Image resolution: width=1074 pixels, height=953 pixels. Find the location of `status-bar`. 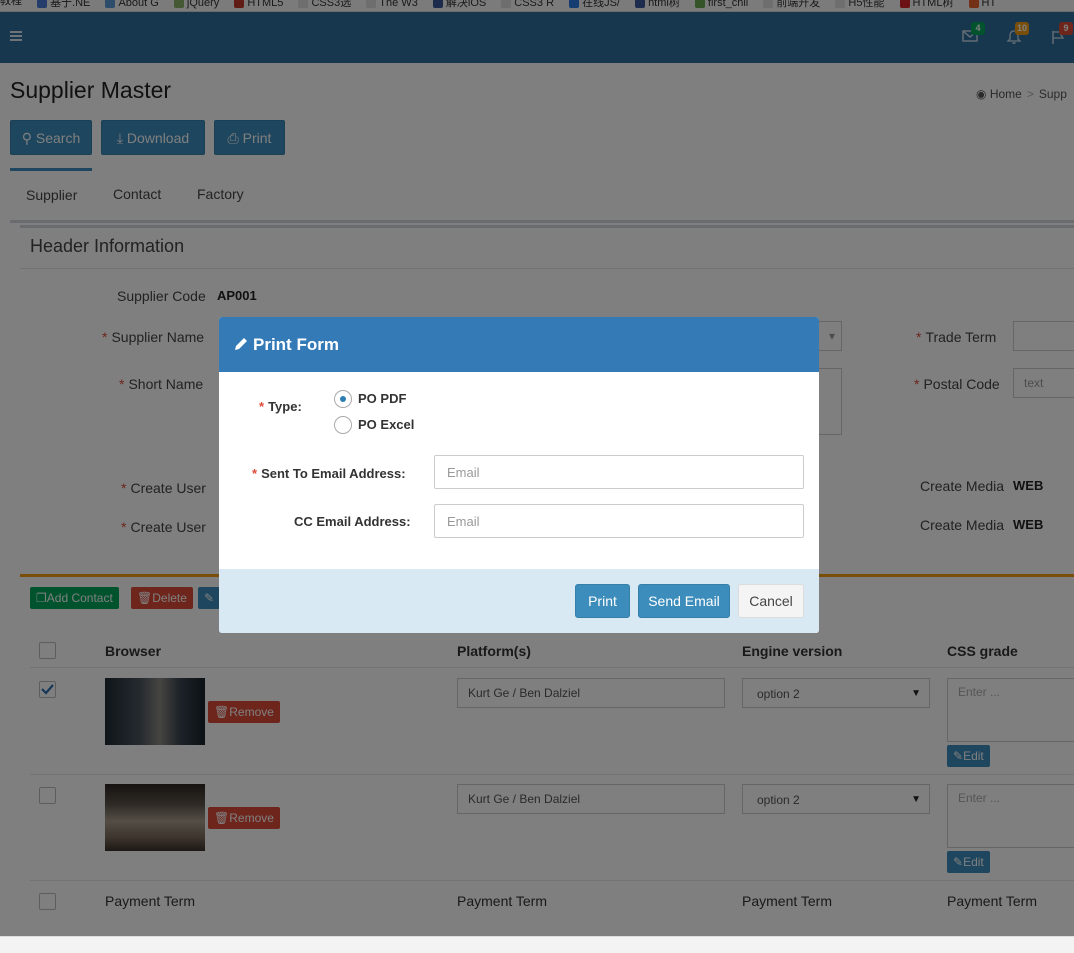

status-bar is located at coordinates (537, 944).